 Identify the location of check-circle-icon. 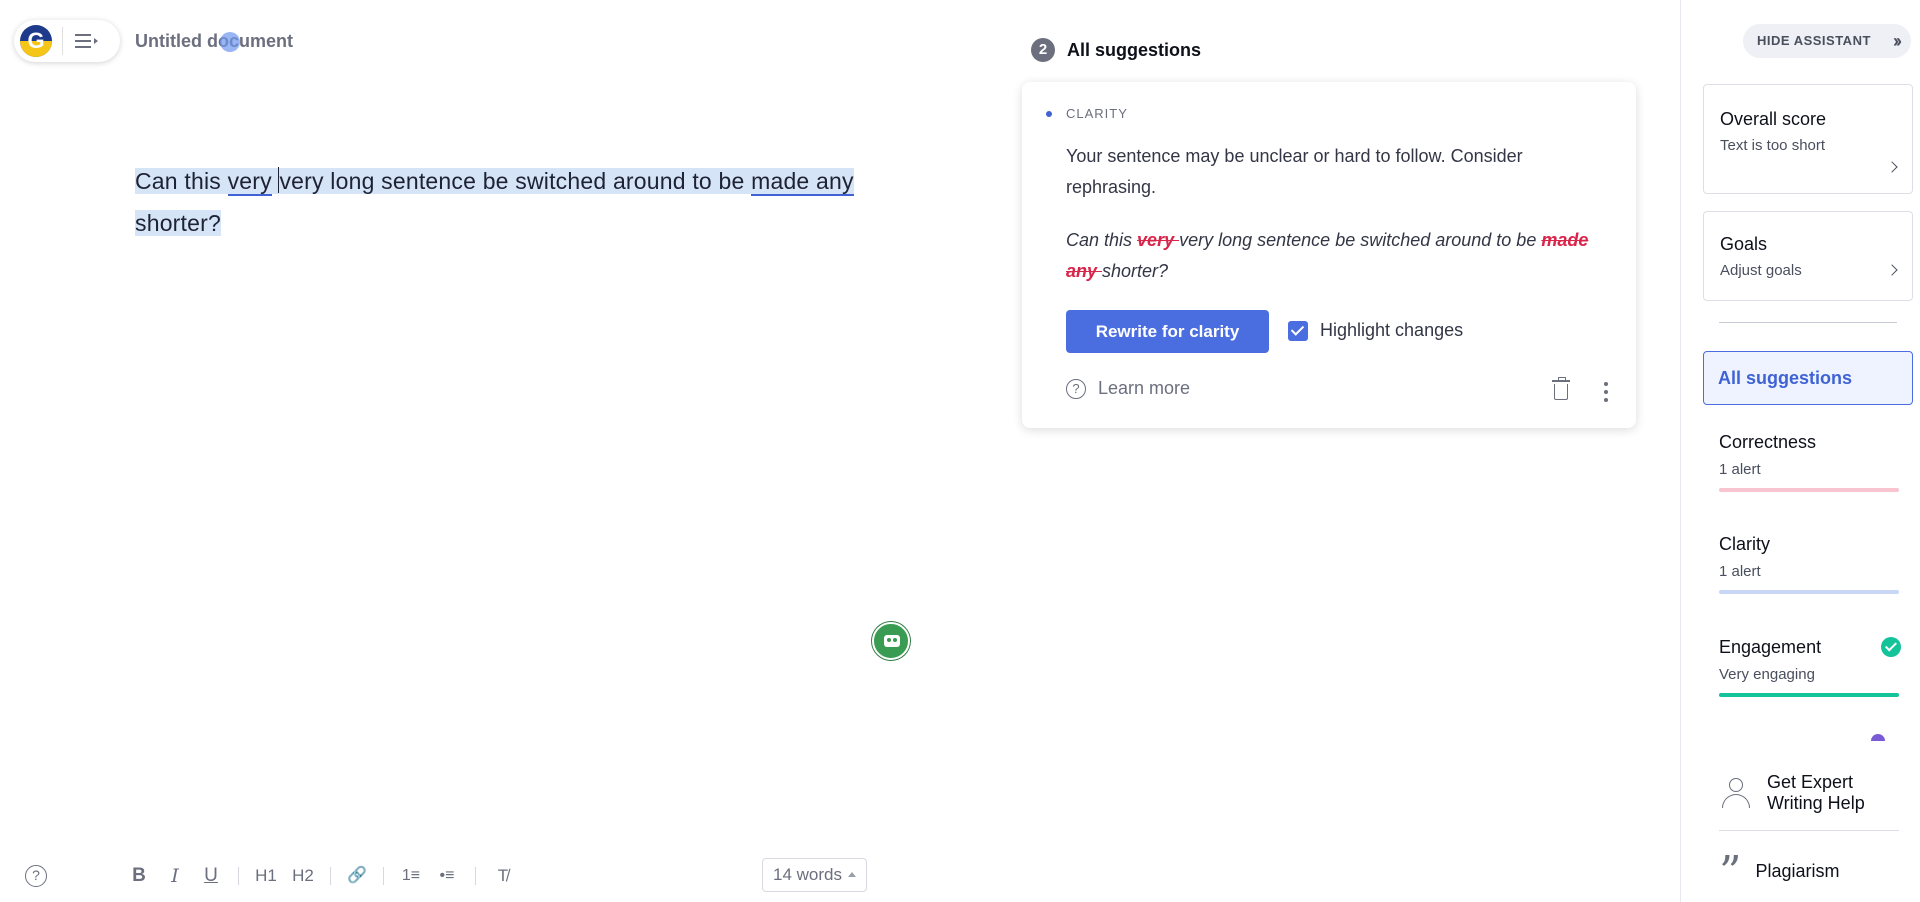
(1891, 647).